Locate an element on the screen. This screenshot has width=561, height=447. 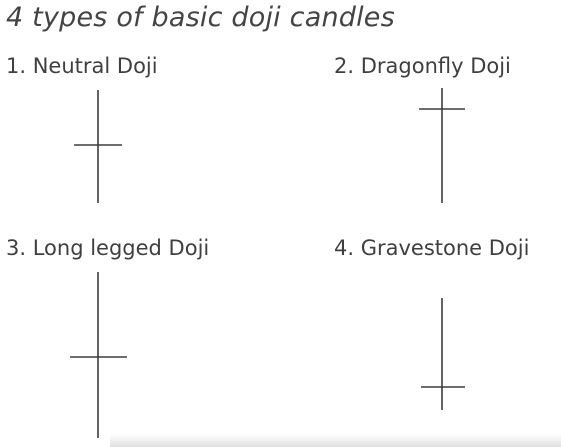
gravestone-doji-candle is located at coordinates (443, 354).